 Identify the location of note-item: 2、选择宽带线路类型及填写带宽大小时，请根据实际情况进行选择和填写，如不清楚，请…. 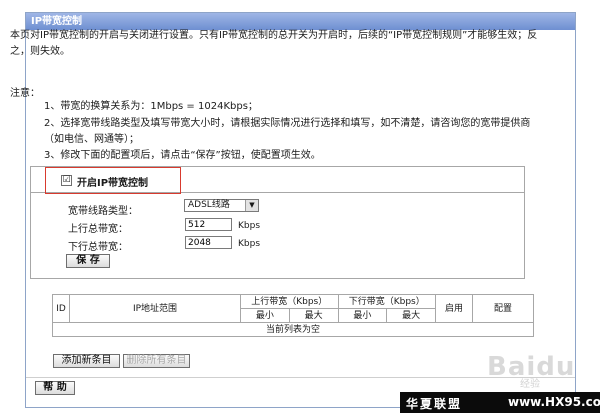
(287, 131).